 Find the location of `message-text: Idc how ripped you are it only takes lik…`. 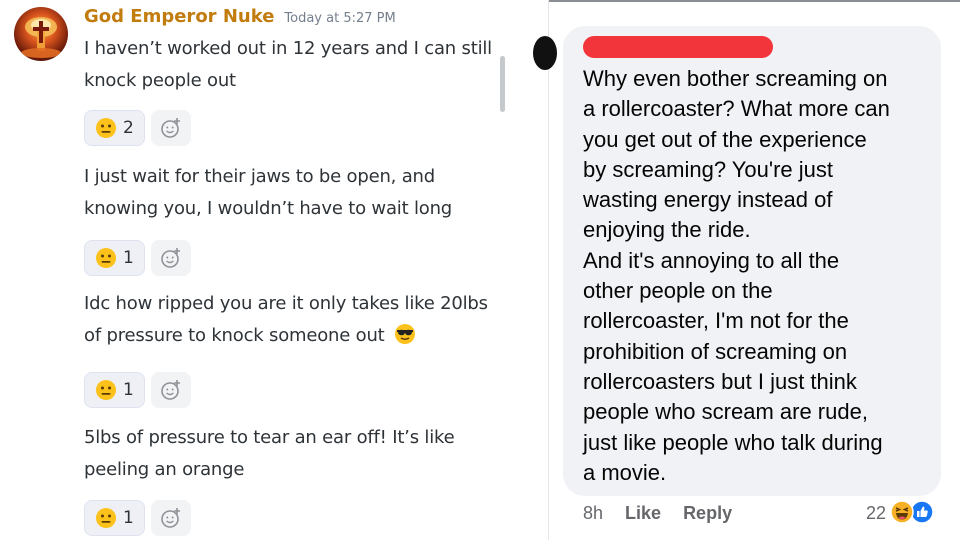

message-text: Idc how ripped you are it only takes lik… is located at coordinates (294, 320).